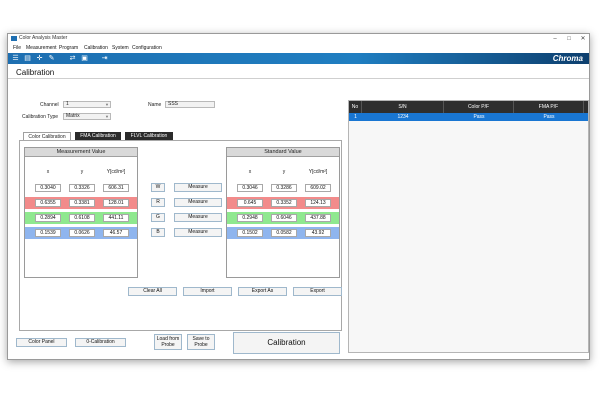 Image resolution: width=600 pixels, height=400 pixels. I want to click on tab-flvl-calibration: FLVL Calibration, so click(149, 136).